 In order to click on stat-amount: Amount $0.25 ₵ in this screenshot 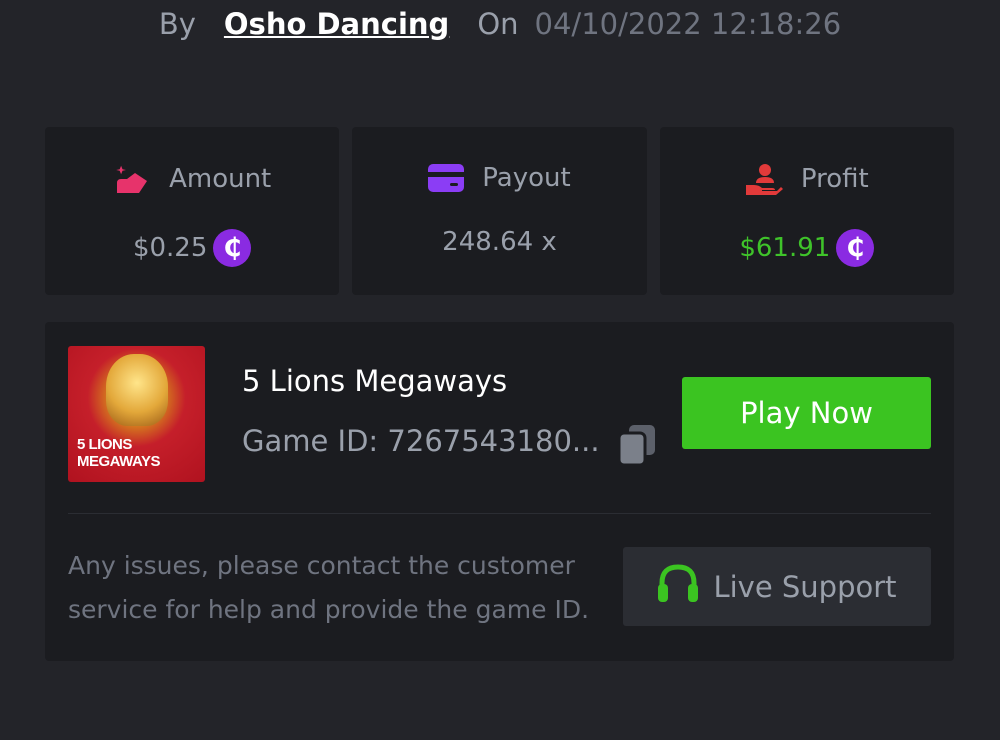, I will do `click(192, 211)`.